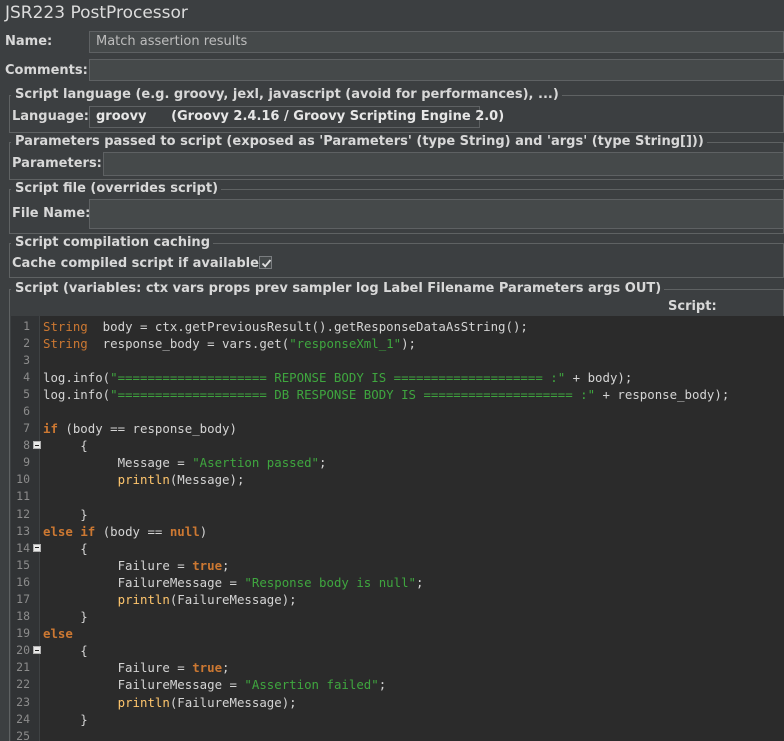 Image resolution: width=784 pixels, height=741 pixels. Describe the element at coordinates (23, 581) in the screenshot. I see `line-number: 16` at that location.